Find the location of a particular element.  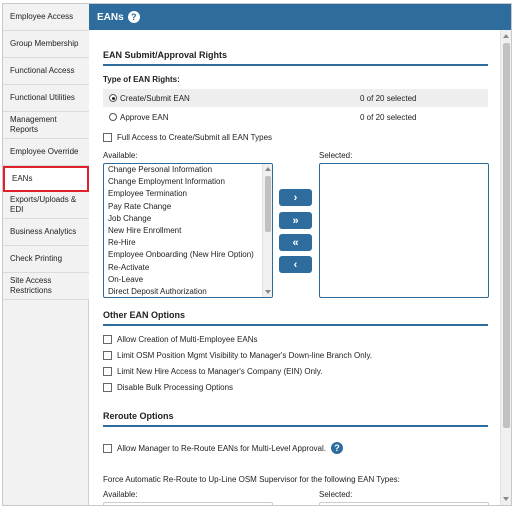

page-title: EANs is located at coordinates (110, 17).